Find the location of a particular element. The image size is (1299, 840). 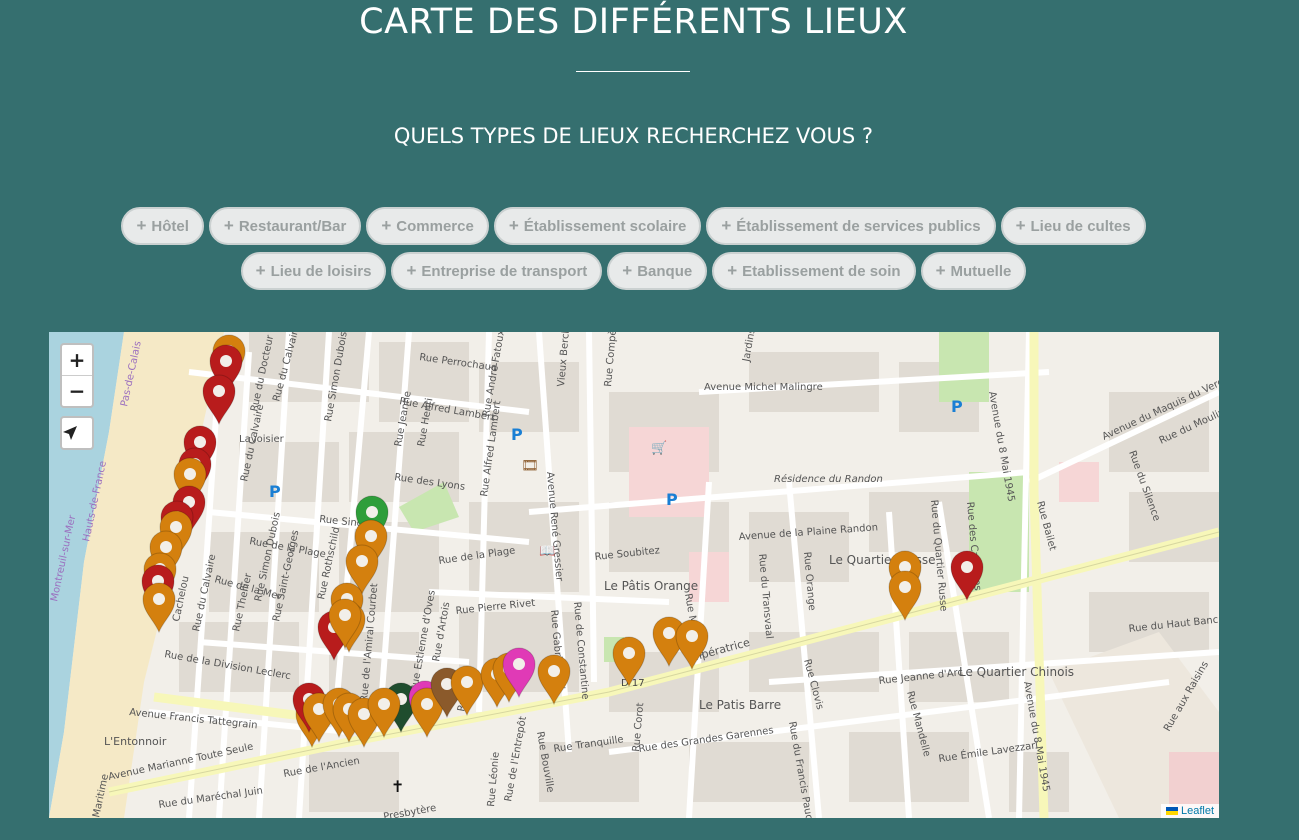

page-title: CARTE DES DIFFÉRENTS LIEUX is located at coordinates (633, 22).